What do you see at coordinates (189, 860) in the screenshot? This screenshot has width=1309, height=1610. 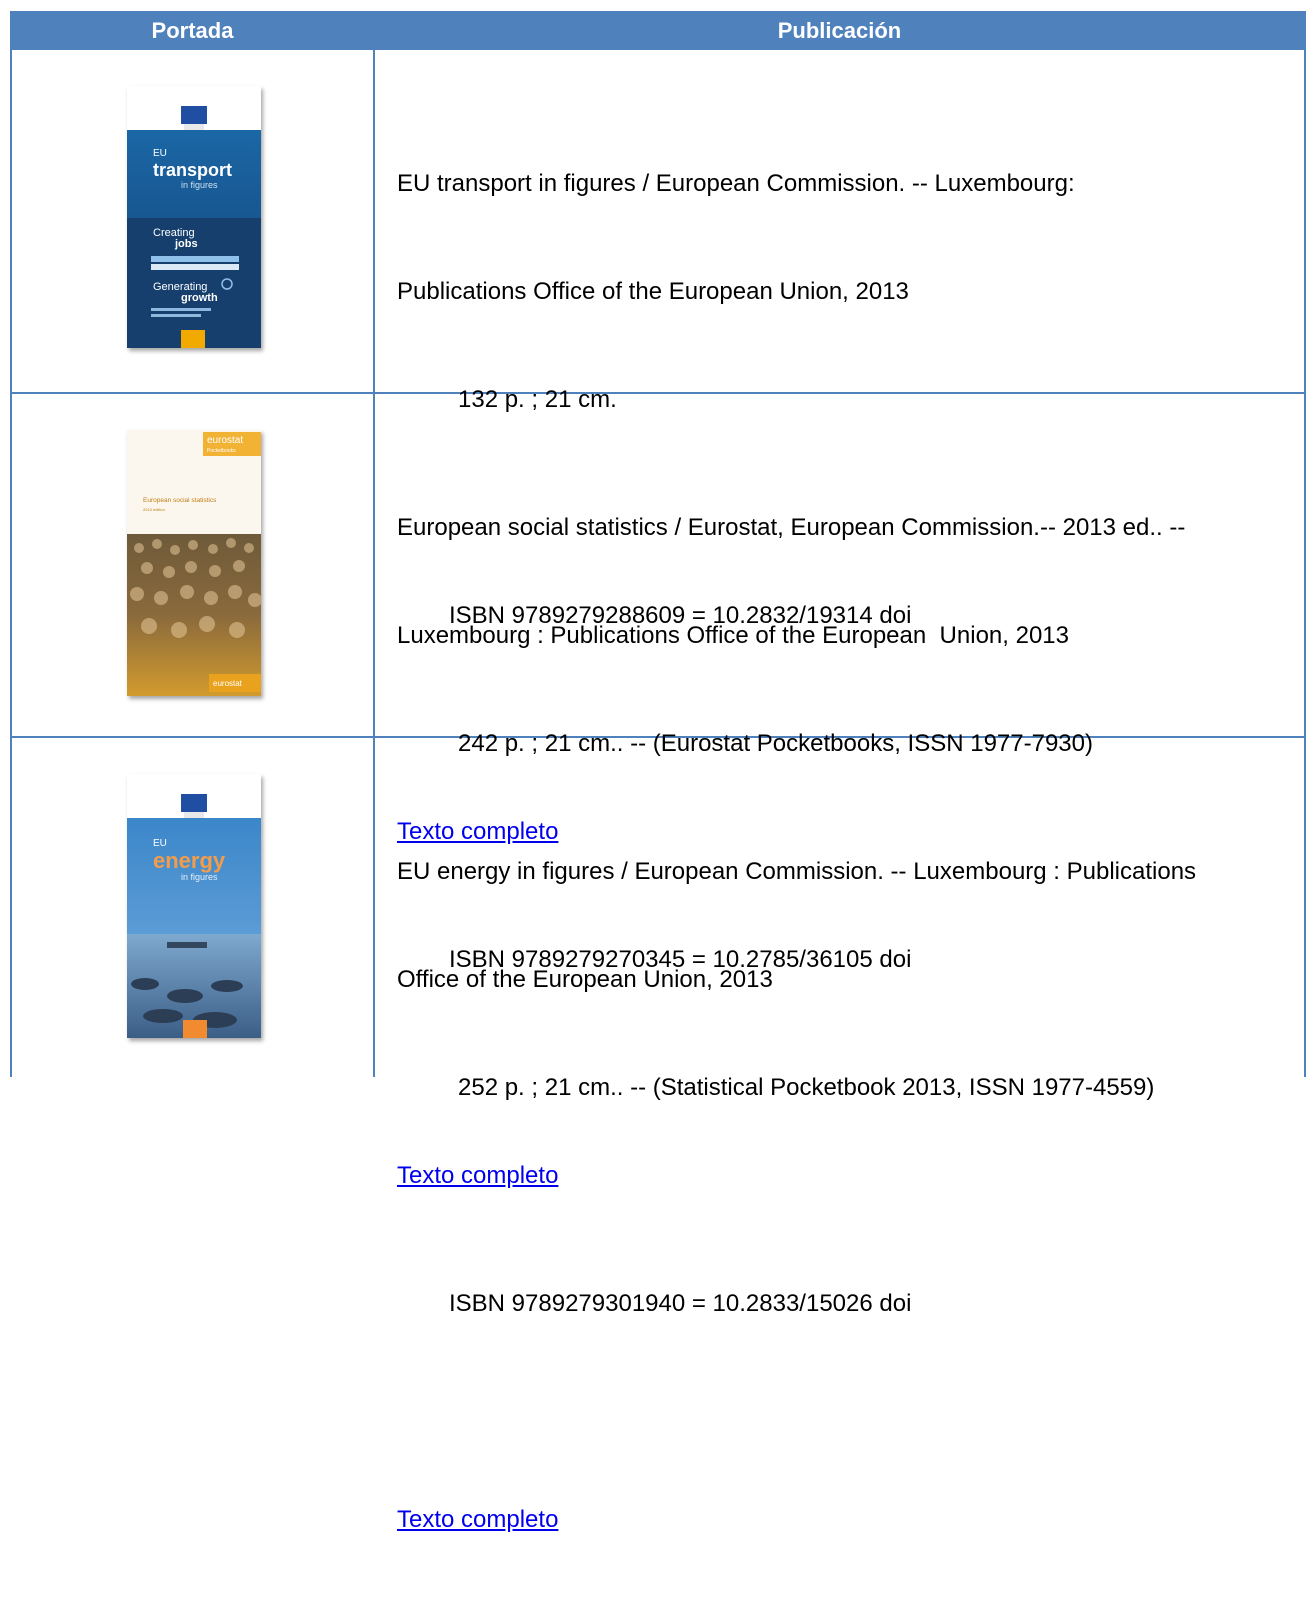 I see `cover-main-text: energy` at bounding box center [189, 860].